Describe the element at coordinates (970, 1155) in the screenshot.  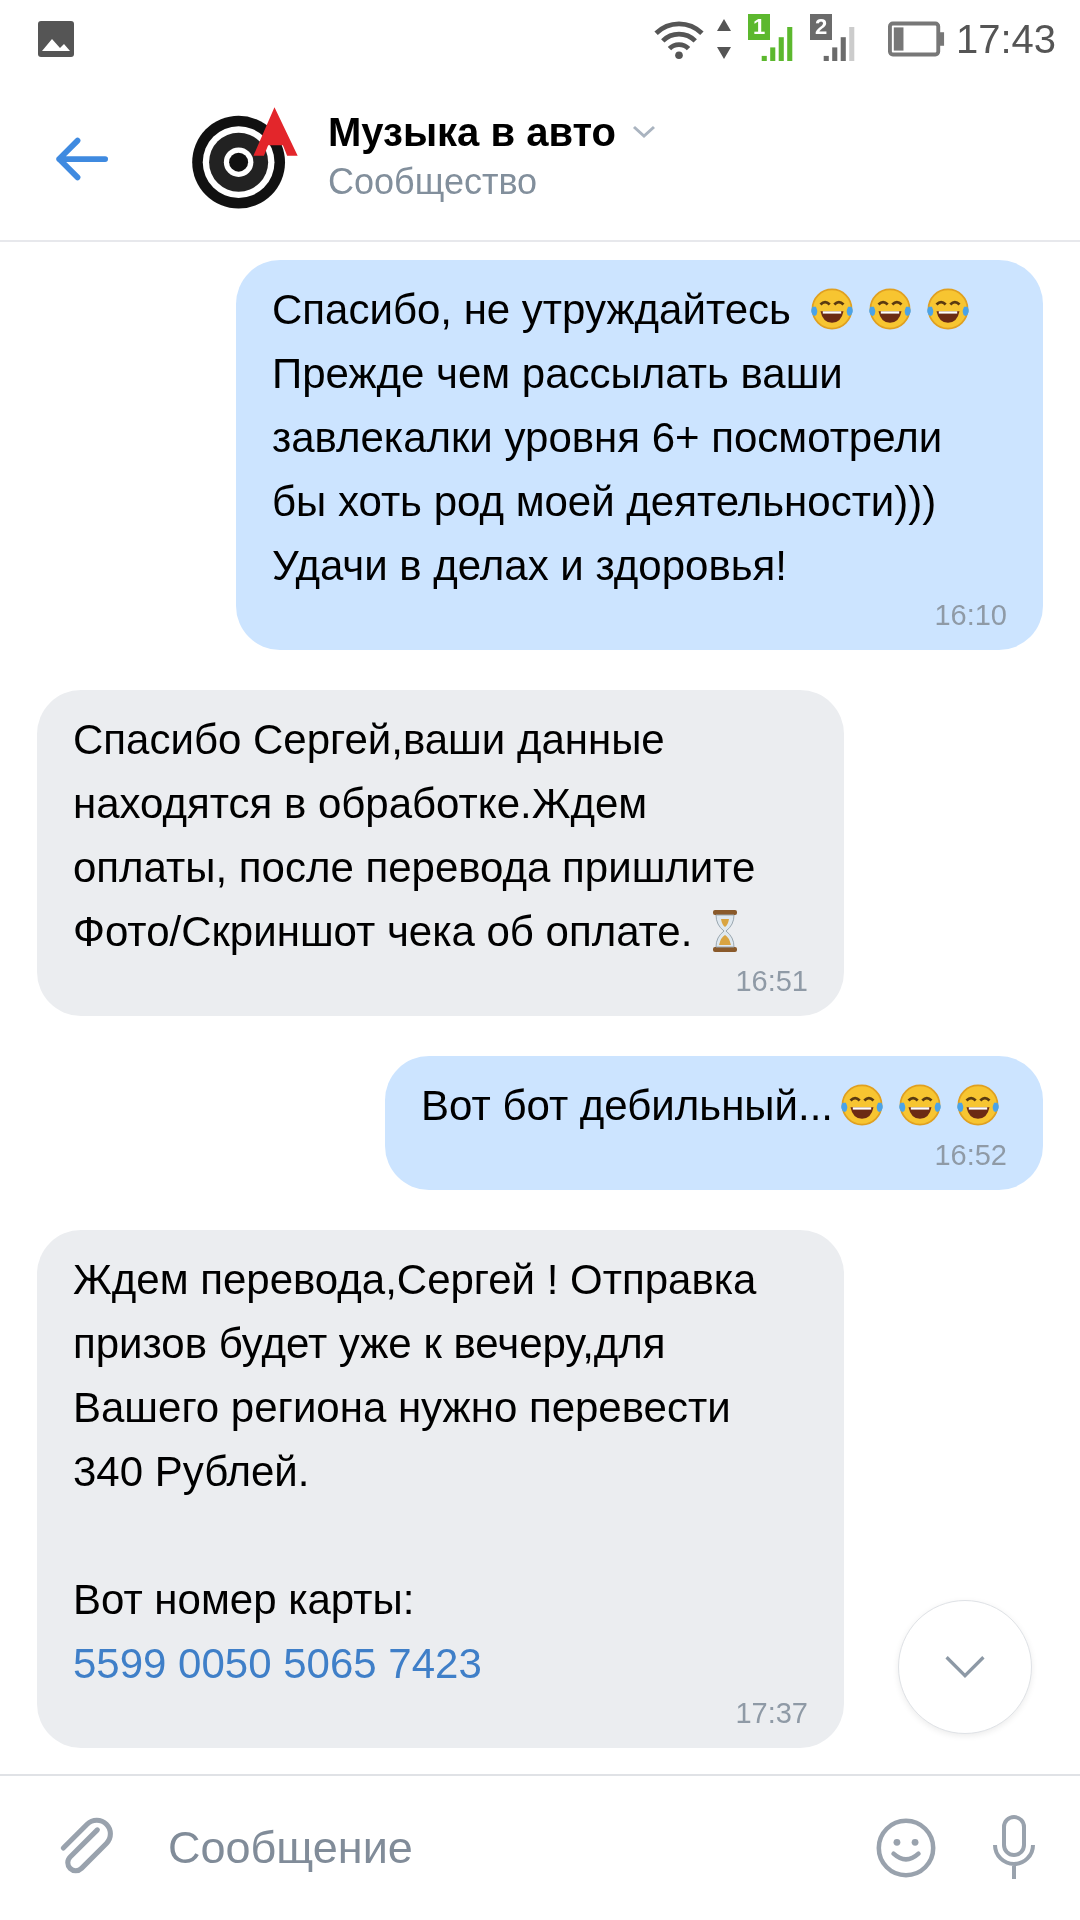
I see `message-time: 16:52` at that location.